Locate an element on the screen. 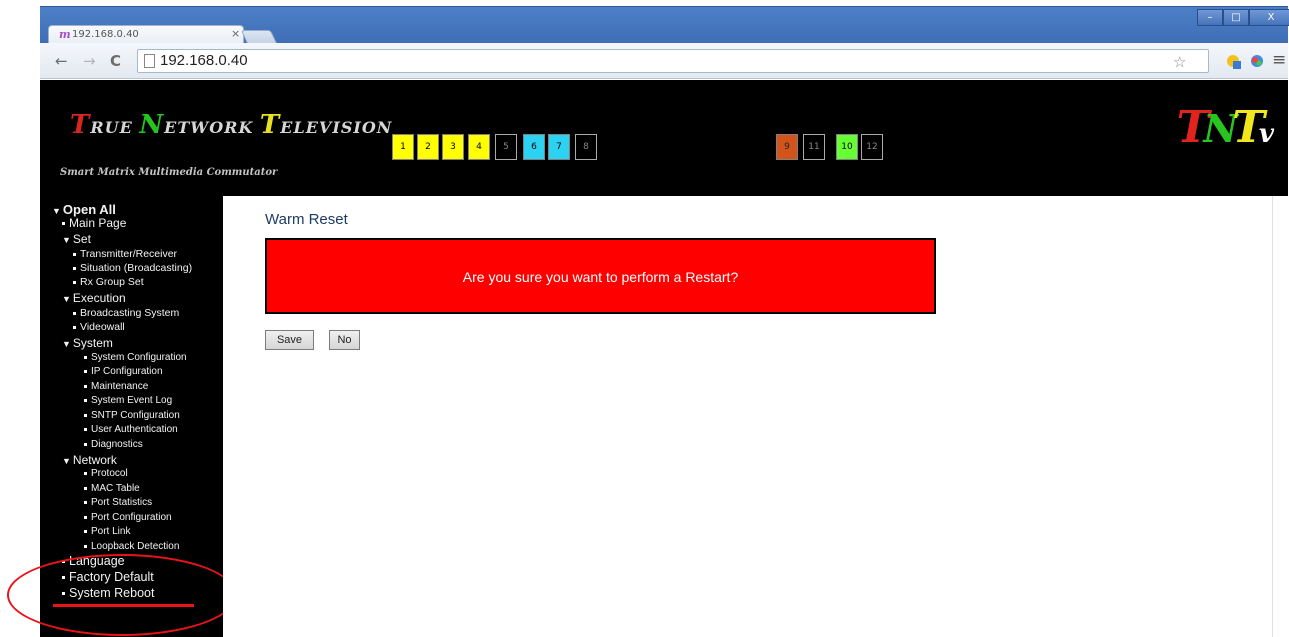 This screenshot has height=637, width=1289. port-indicator-2: 2 is located at coordinates (428, 147).